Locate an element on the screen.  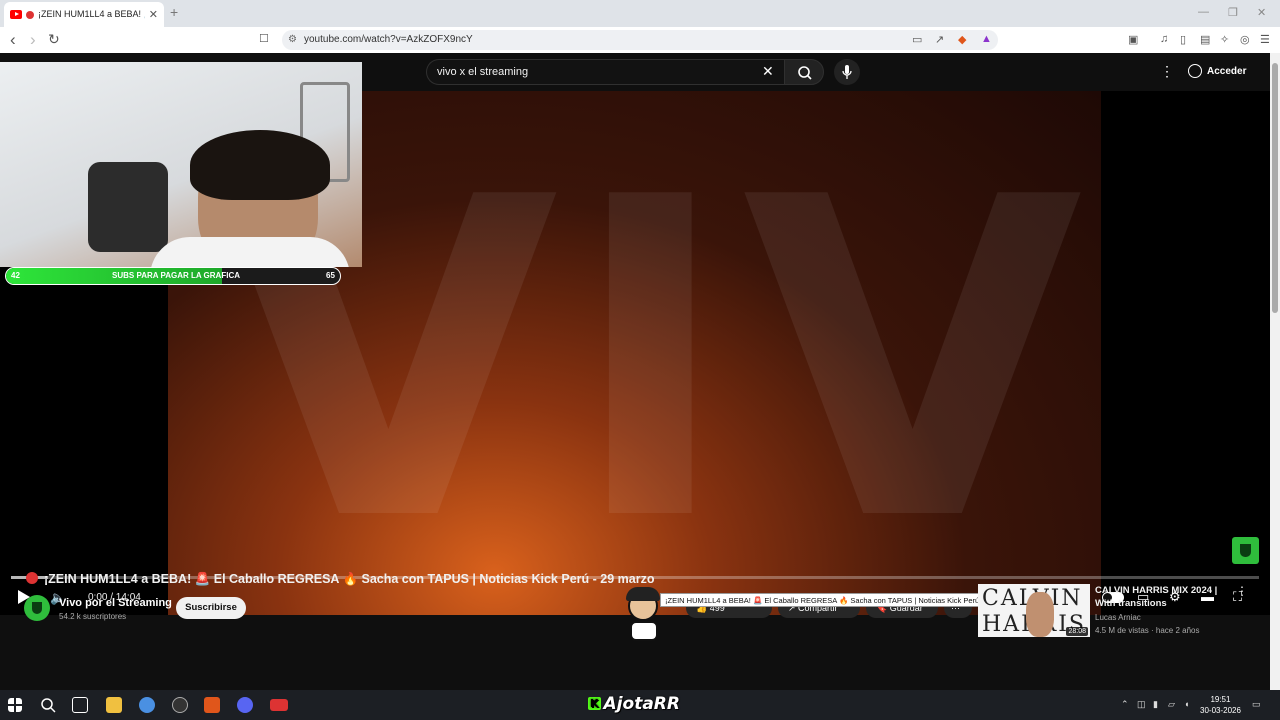
address-bar: ⚙ youtube.com/watch?v=AzkZOFX9ncY is located at coordinates (640, 40).